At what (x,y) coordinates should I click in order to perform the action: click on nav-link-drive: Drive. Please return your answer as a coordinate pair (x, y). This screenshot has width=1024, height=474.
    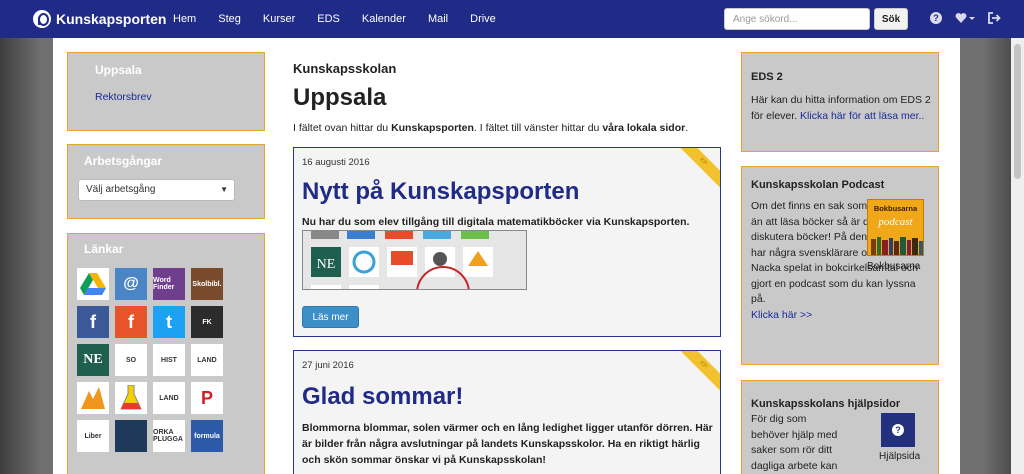
    Looking at the image, I should click on (483, 19).